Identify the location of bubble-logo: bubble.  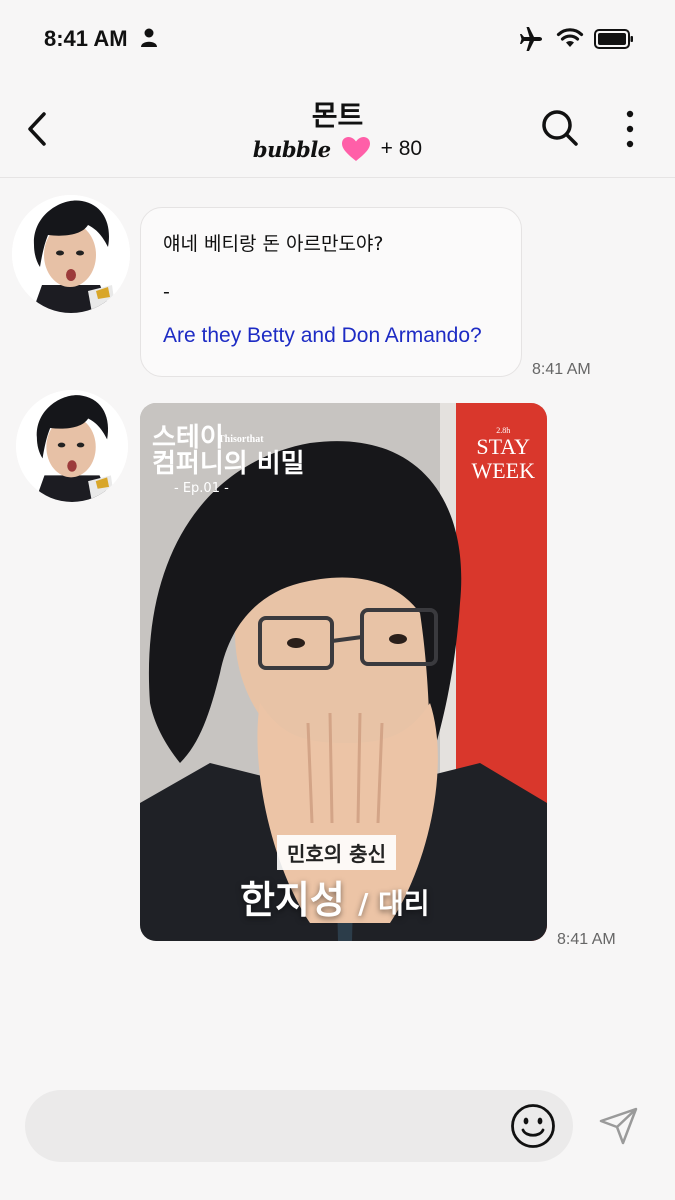
(291, 149).